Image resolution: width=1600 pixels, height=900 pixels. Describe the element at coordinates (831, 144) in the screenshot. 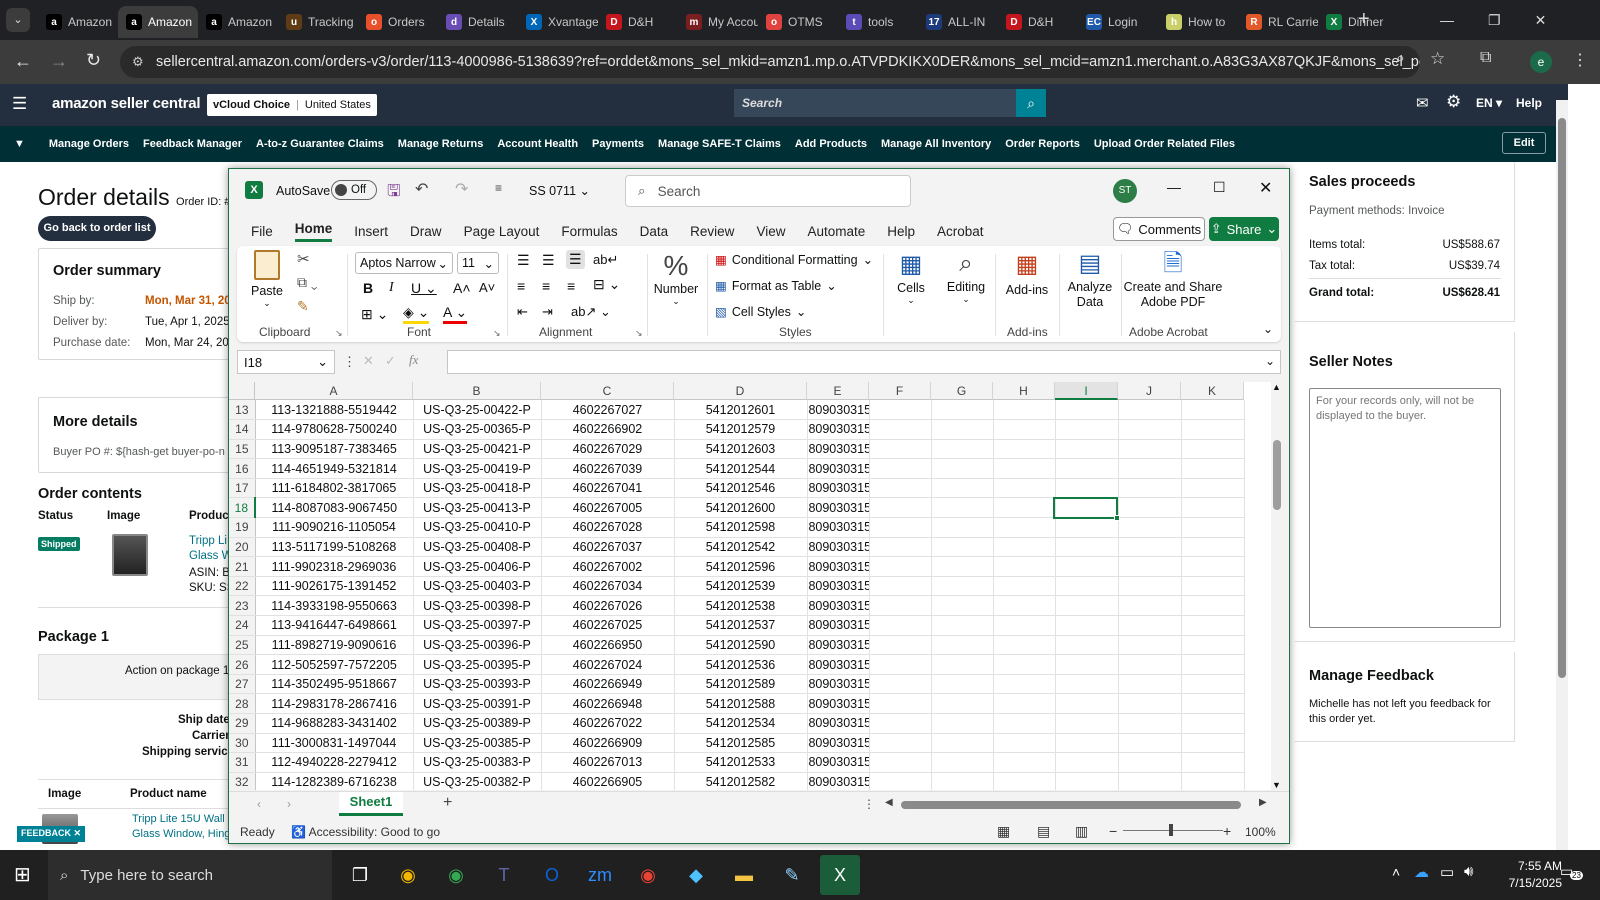

I see `nav-item-add-products: Add Products` at that location.